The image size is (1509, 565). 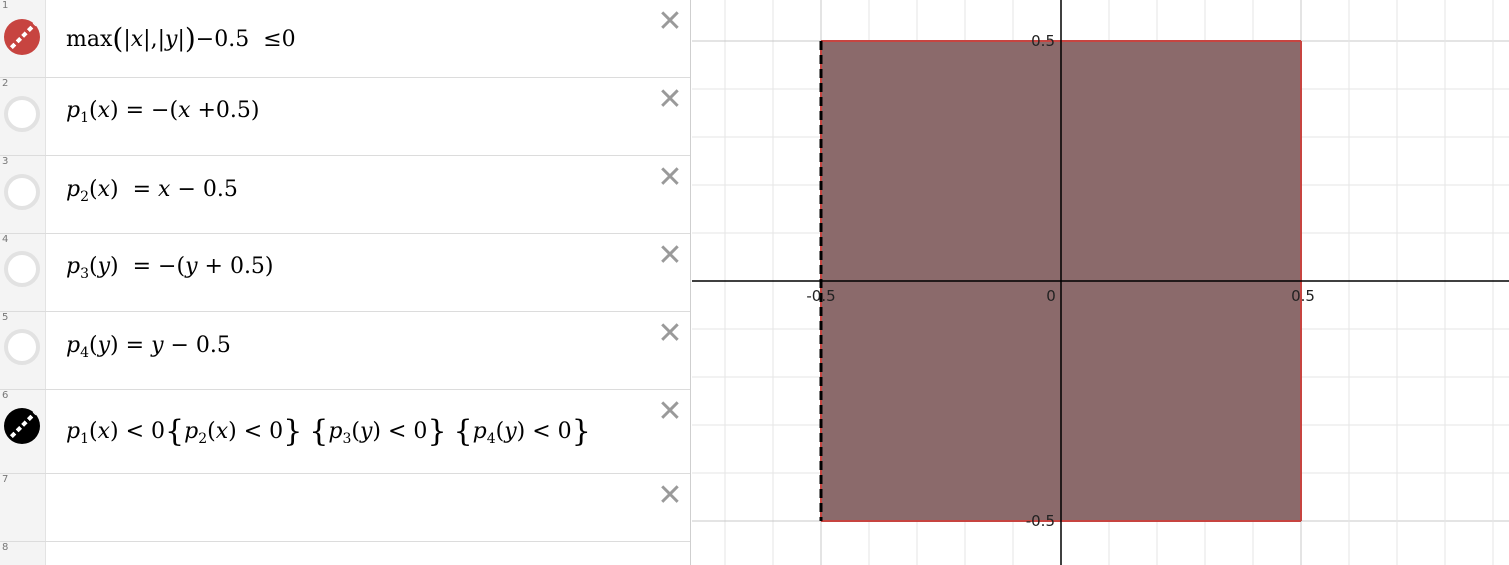 What do you see at coordinates (5, 83) in the screenshot?
I see `row-number: 2` at bounding box center [5, 83].